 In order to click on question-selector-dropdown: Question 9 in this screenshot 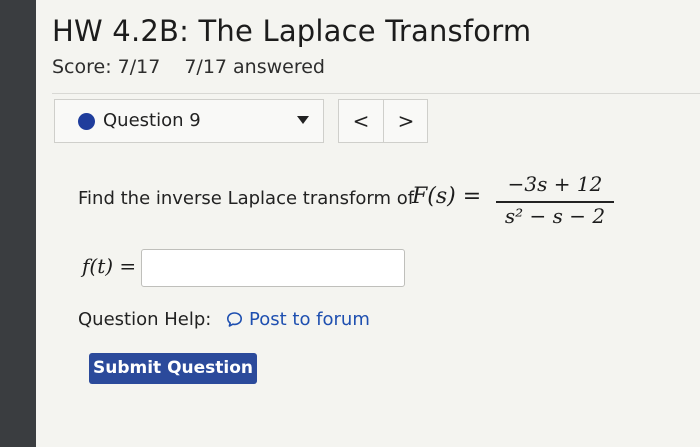, I will do `click(189, 121)`.